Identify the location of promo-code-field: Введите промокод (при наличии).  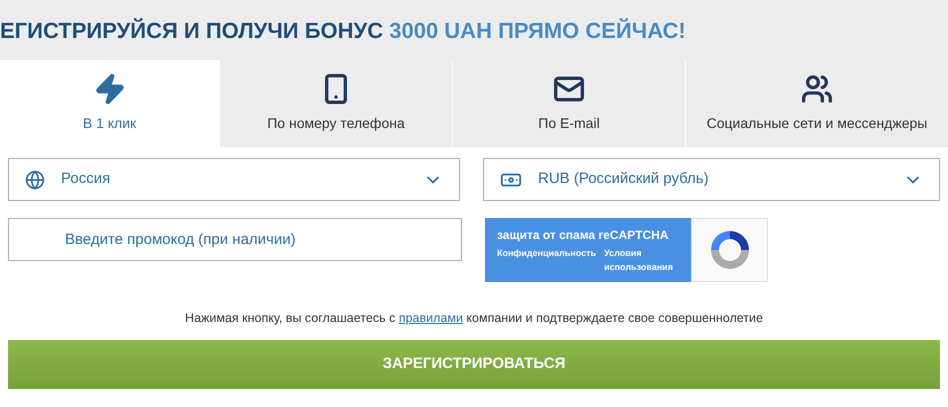
(235, 239).